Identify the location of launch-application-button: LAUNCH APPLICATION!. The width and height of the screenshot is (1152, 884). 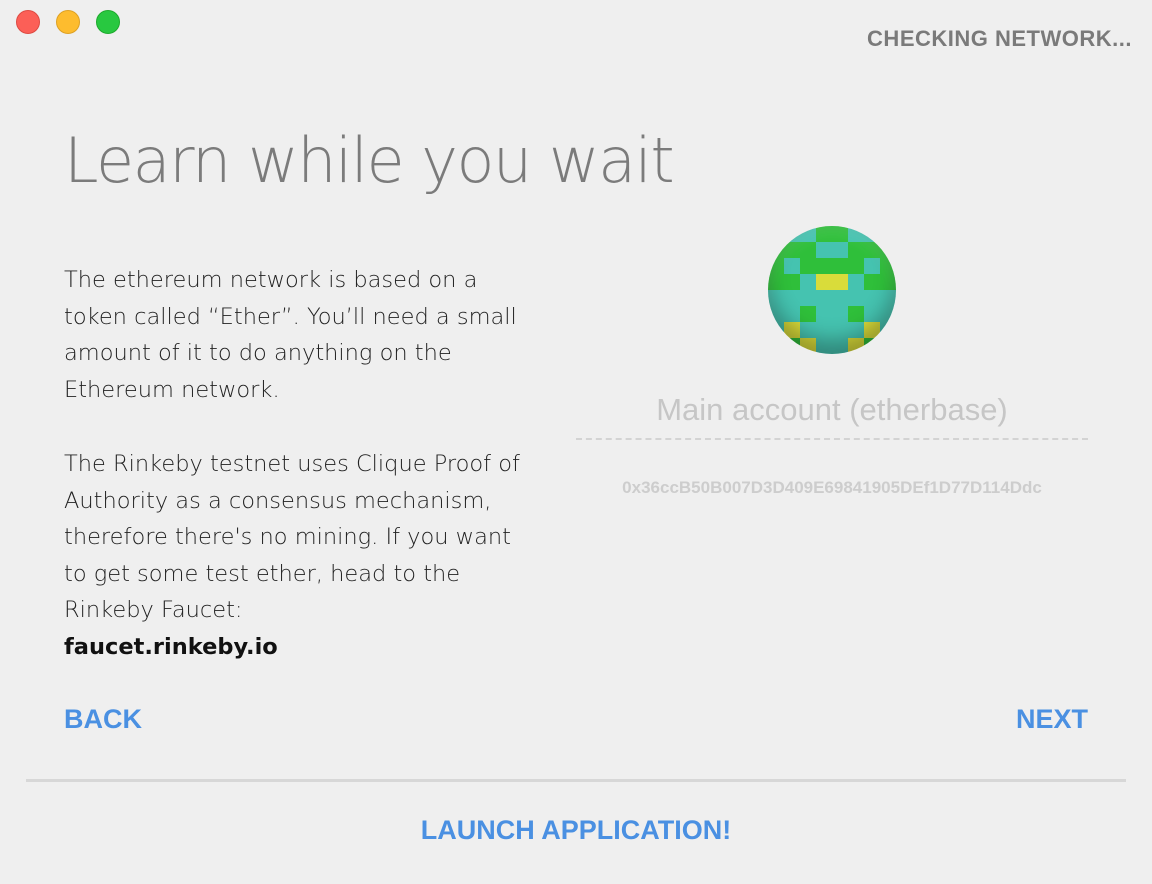
(576, 830).